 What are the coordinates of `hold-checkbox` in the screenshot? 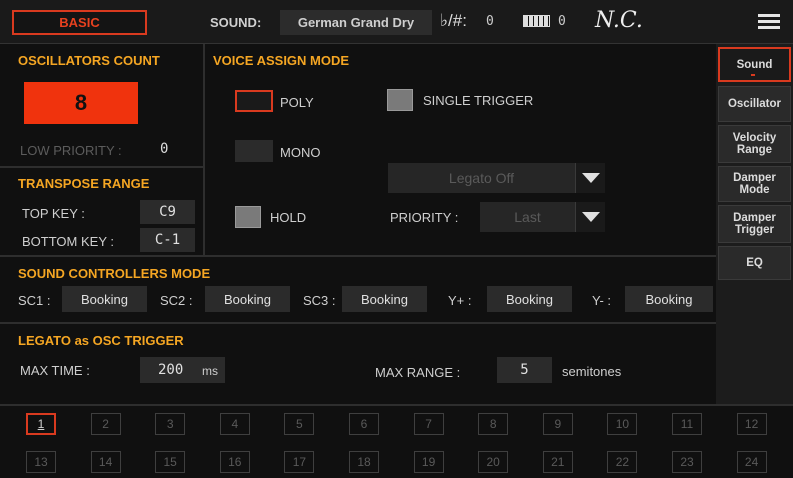 It's located at (248, 217).